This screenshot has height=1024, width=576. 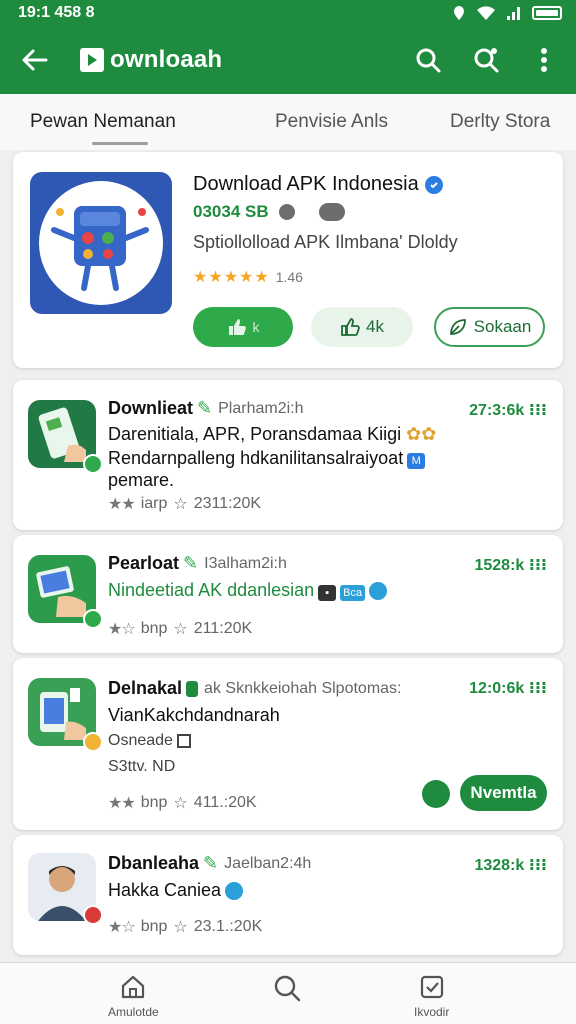 What do you see at coordinates (500, 122) in the screenshot?
I see `tab-3: Derlty Stora` at bounding box center [500, 122].